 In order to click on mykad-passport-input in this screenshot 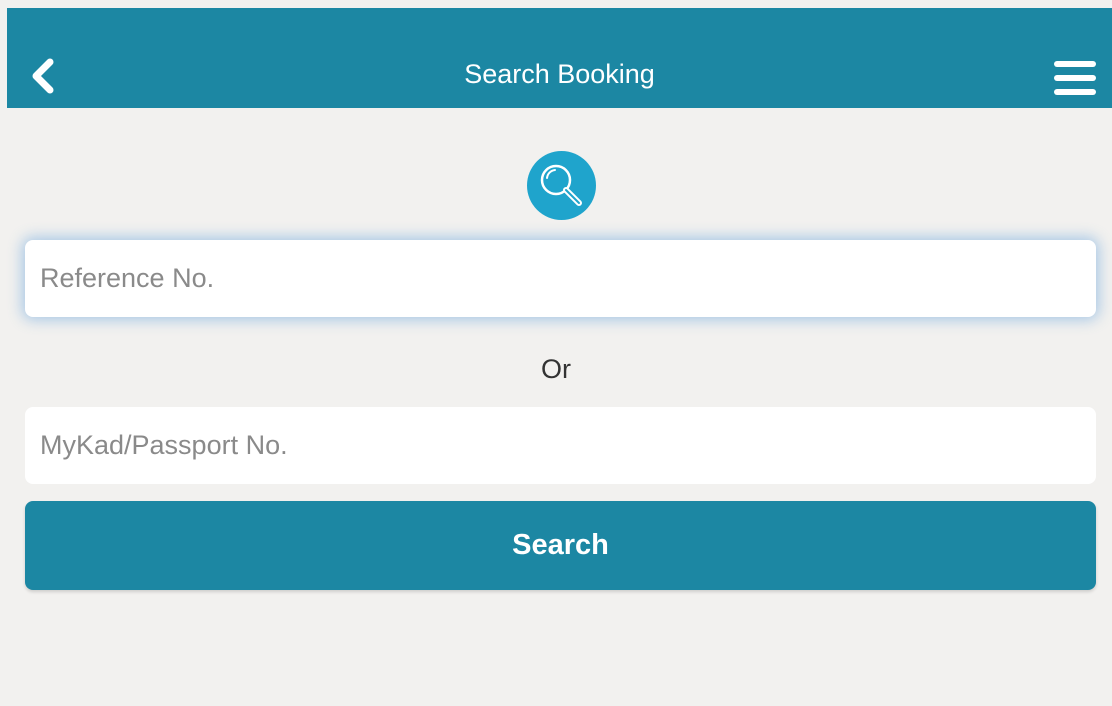, I will do `click(560, 445)`.